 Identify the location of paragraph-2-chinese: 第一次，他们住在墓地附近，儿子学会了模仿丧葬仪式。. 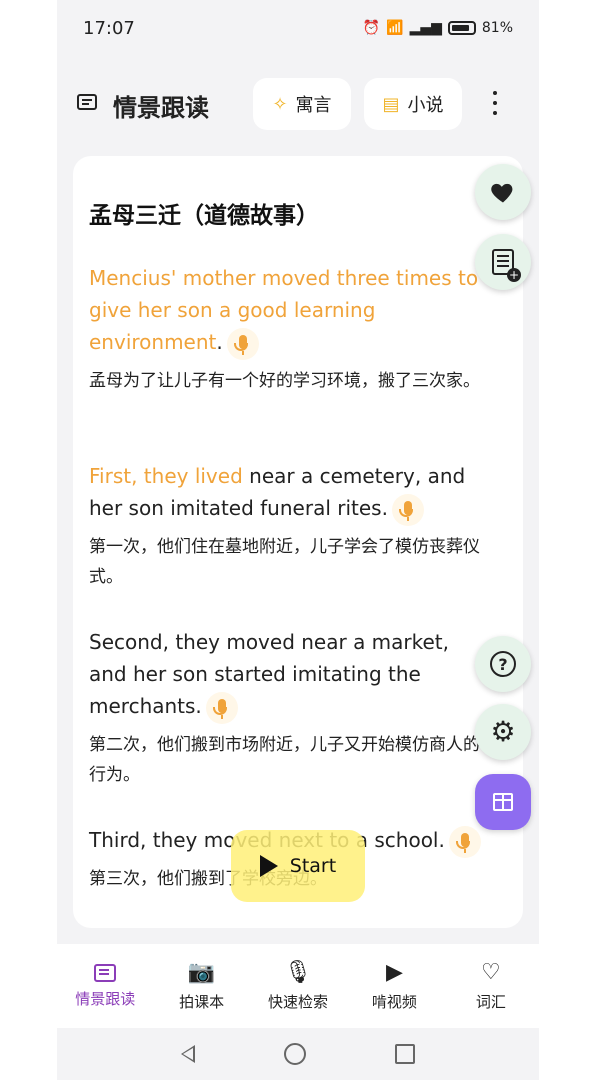
(284, 561).